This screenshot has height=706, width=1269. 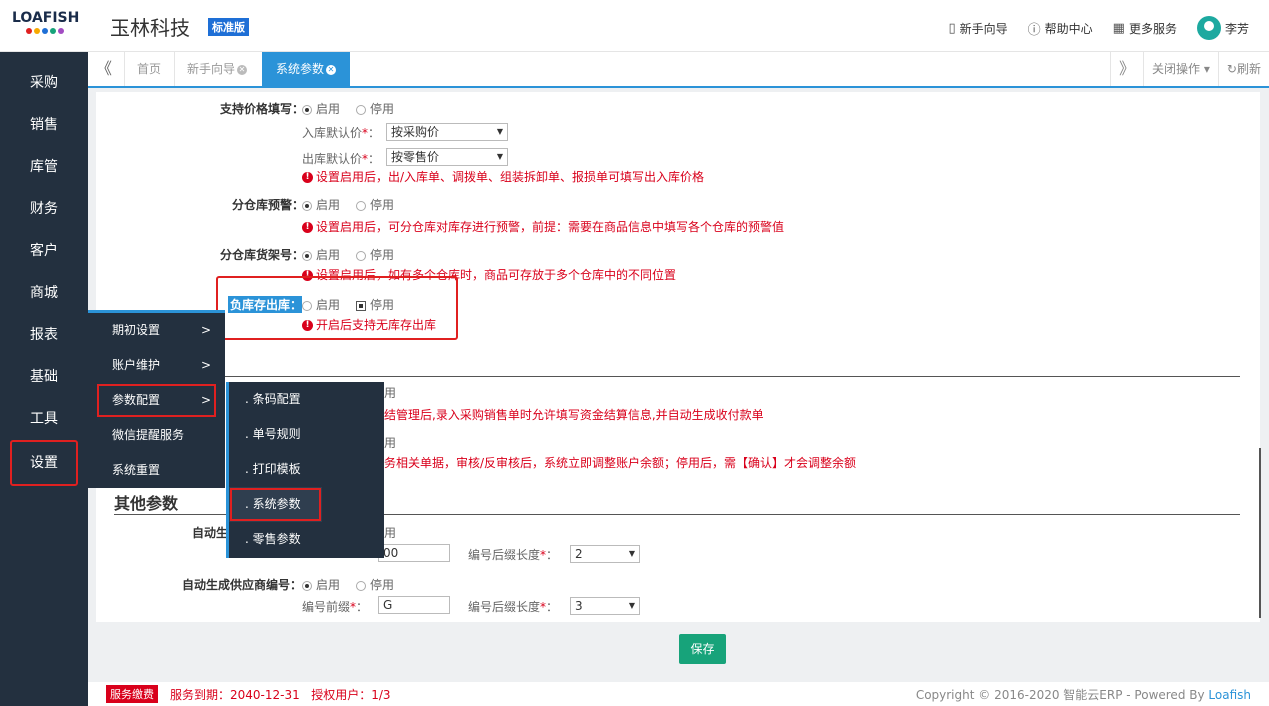 I want to click on logo-text: LOAFISH, so click(x=46, y=18).